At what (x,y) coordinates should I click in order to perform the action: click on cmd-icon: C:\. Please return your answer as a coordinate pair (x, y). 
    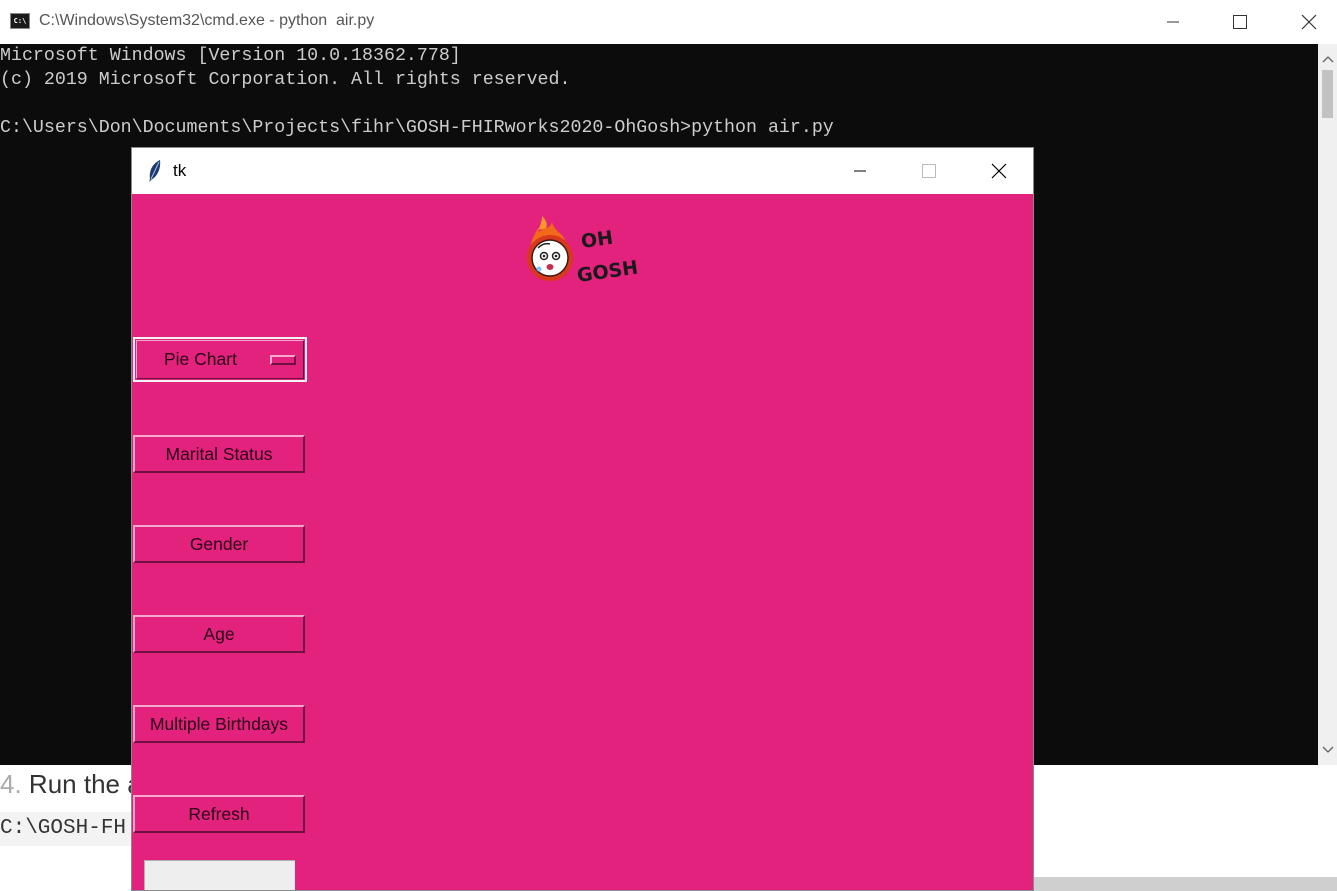
    Looking at the image, I should click on (20, 21).